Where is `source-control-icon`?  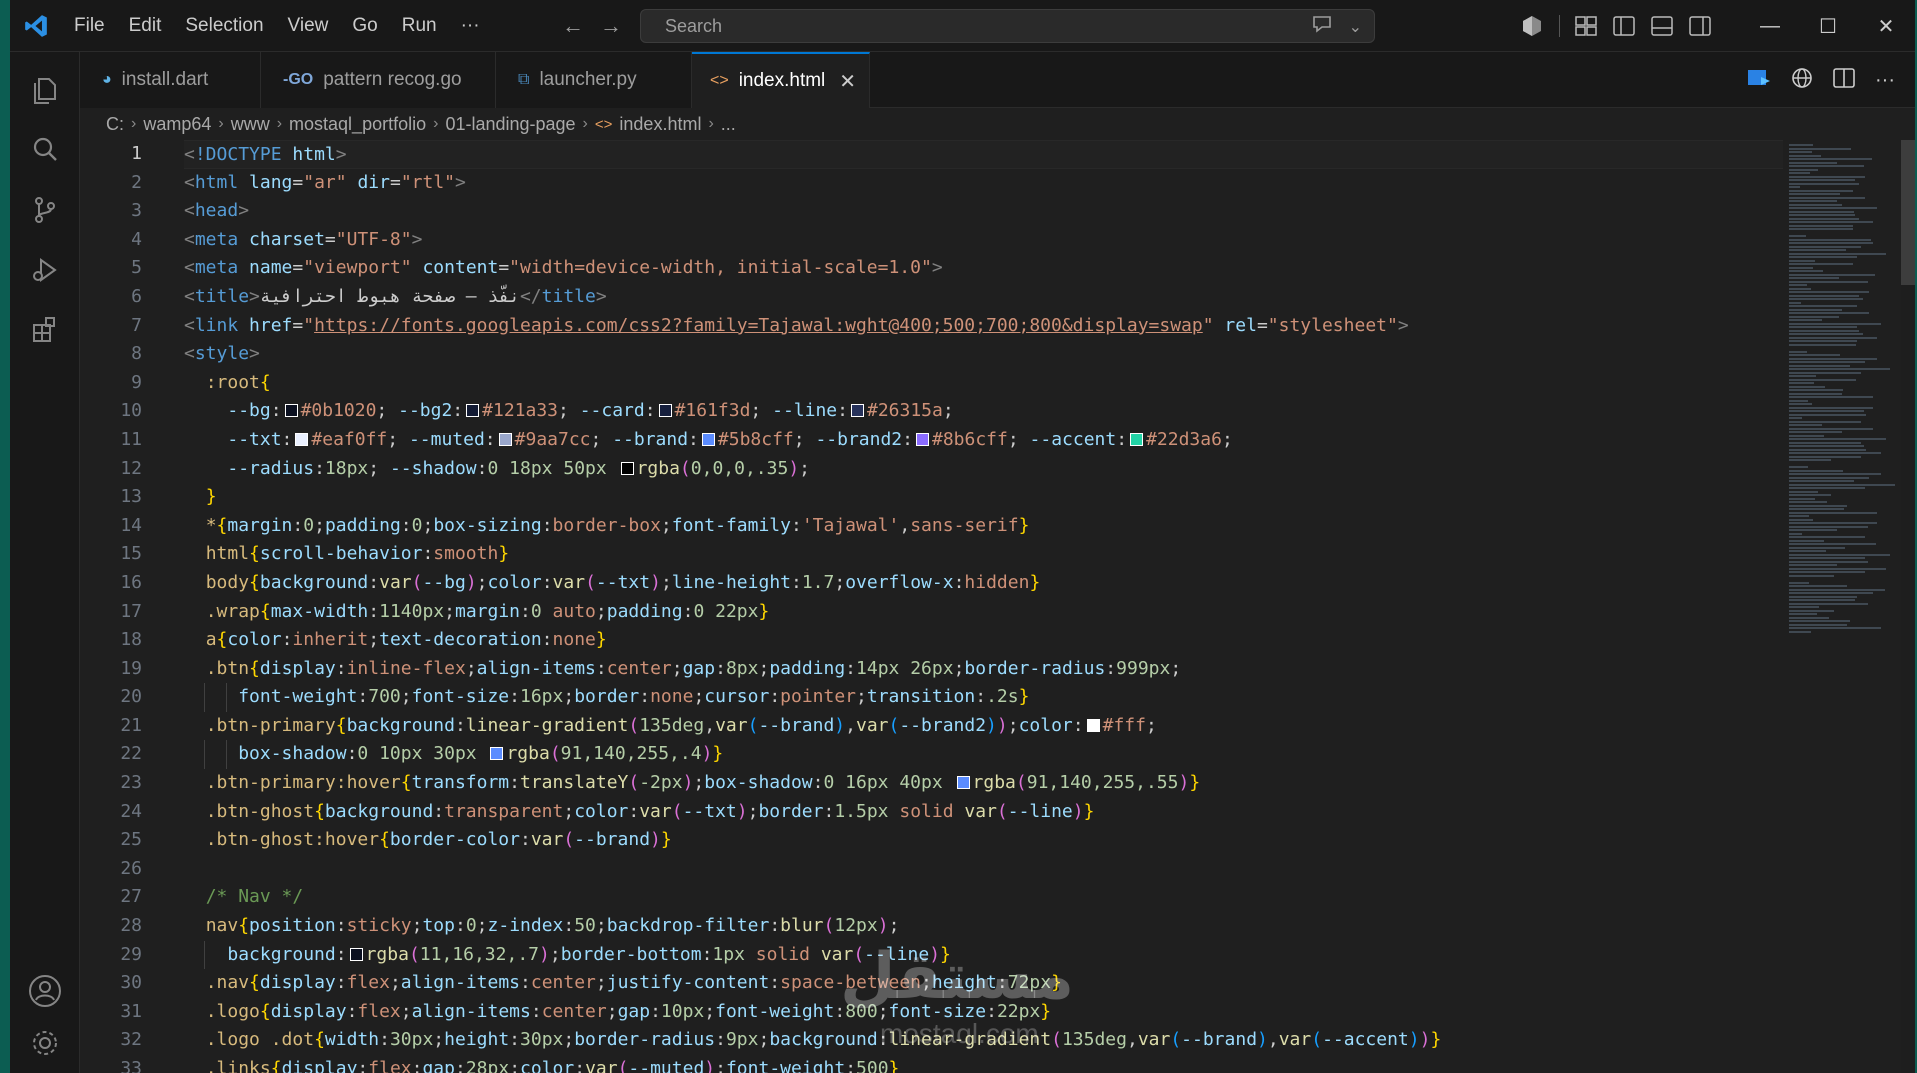
source-control-icon is located at coordinates (45, 210).